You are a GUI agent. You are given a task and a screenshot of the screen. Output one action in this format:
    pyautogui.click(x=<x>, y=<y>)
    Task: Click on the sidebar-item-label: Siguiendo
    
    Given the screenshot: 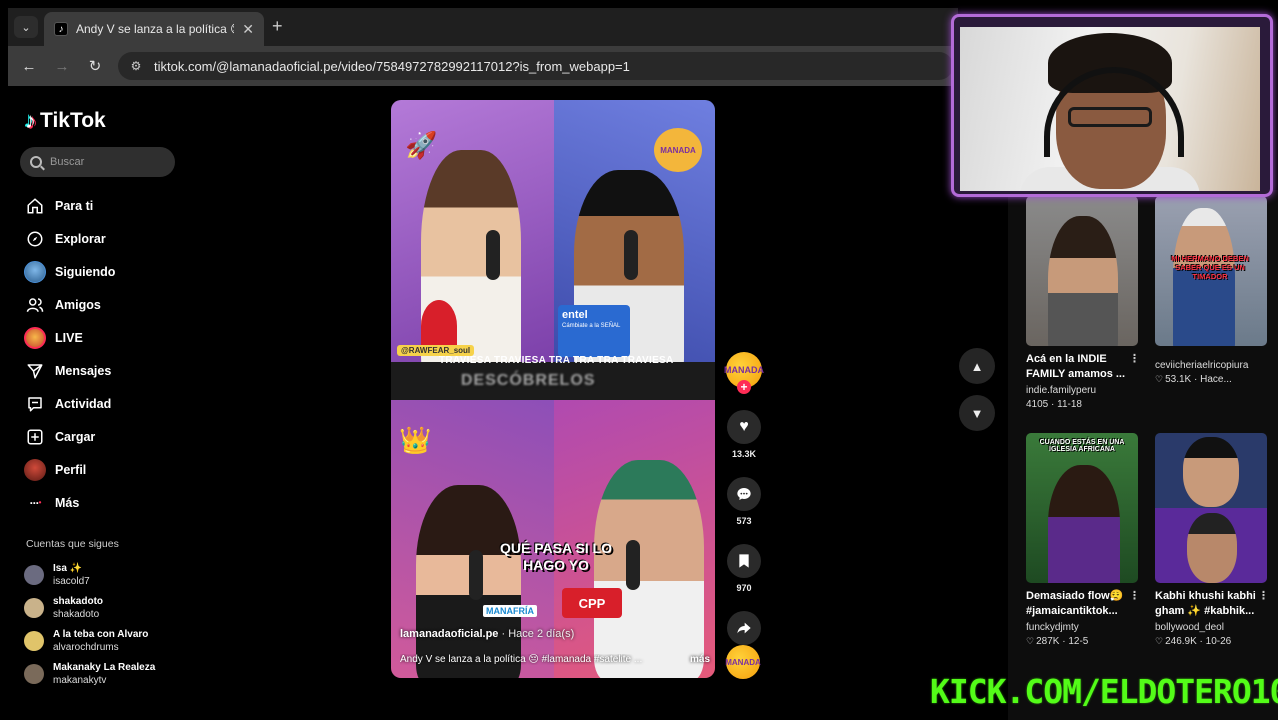 What is the action you would take?
    pyautogui.click(x=85, y=271)
    